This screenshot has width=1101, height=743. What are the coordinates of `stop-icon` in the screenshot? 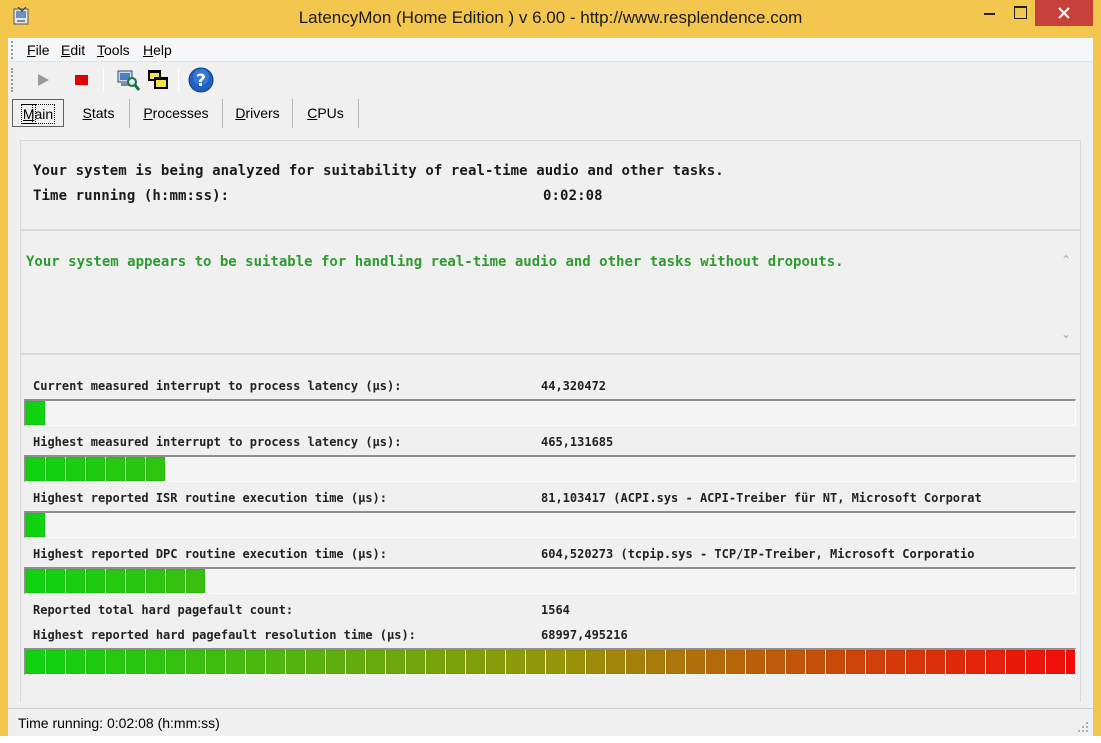 It's located at (81, 80).